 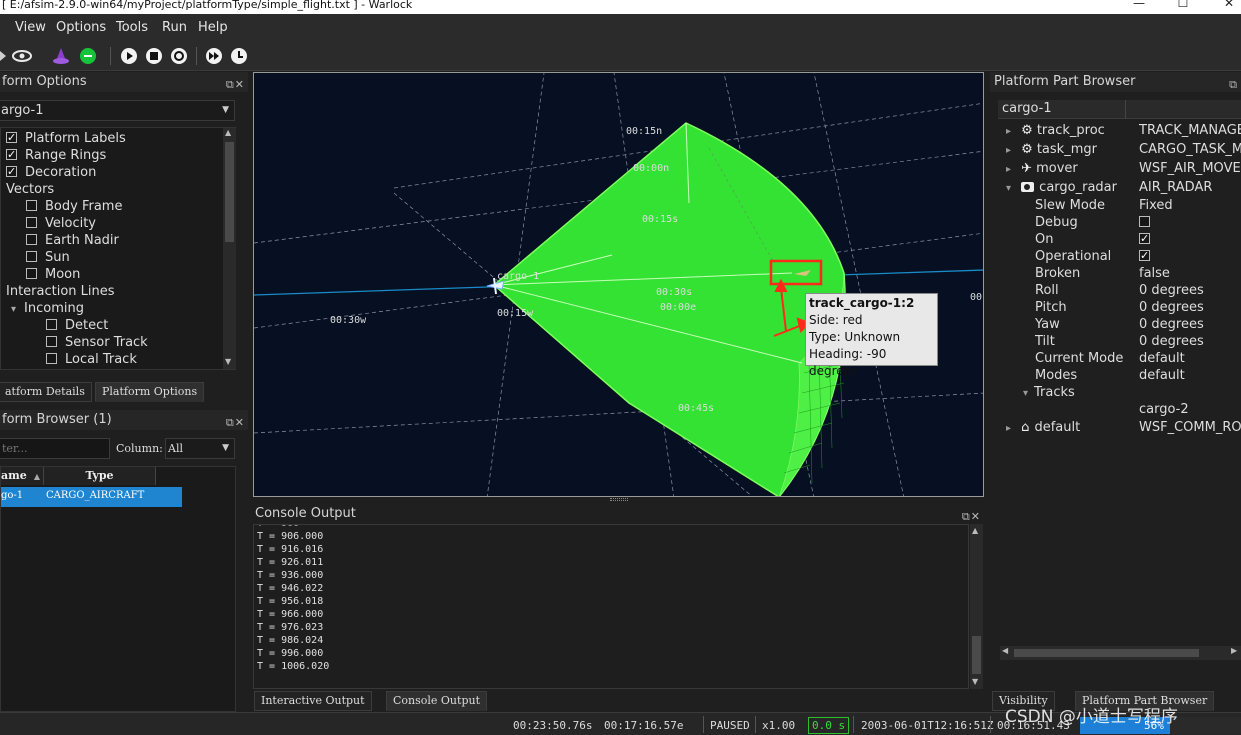 I want to click on stop-icon, so click(x=154, y=56).